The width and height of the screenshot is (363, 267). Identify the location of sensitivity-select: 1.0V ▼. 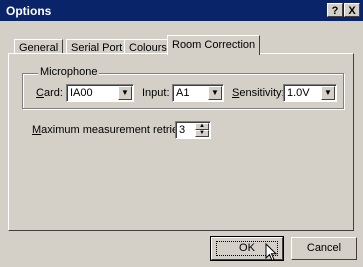
(310, 93).